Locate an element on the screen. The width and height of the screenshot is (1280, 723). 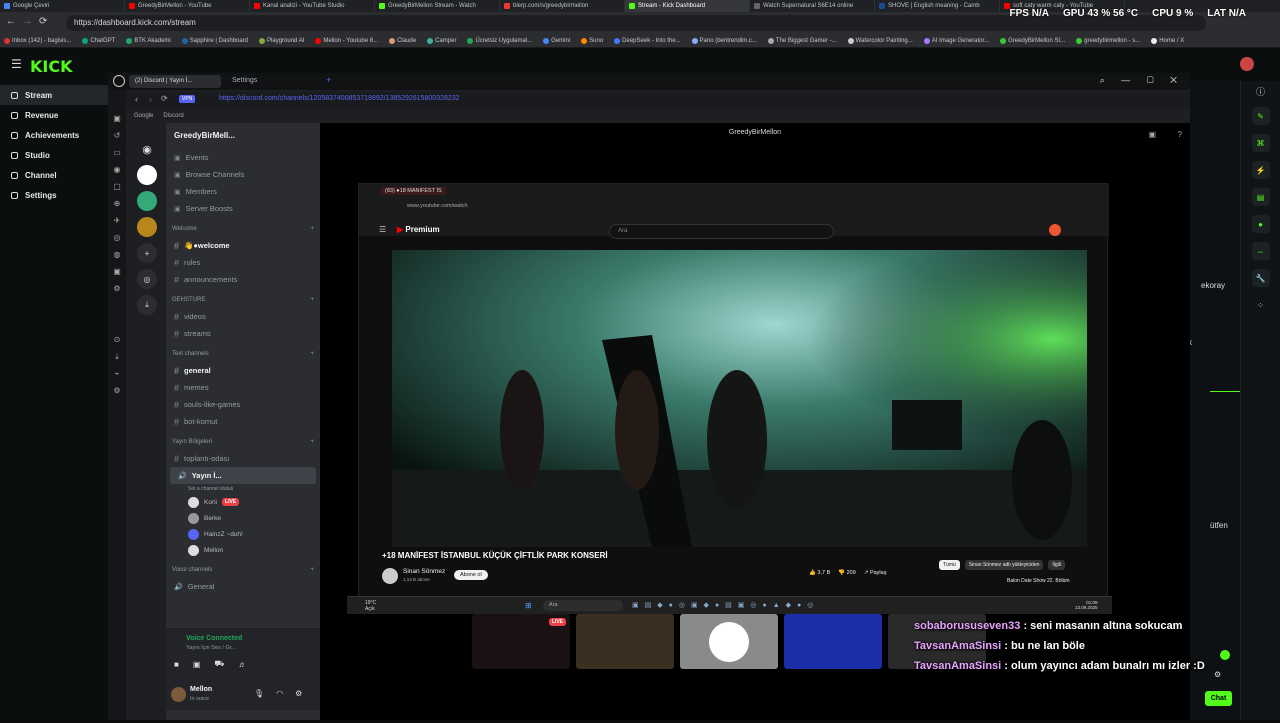
channel-item: # 👋●welcome is located at coordinates (243, 245).